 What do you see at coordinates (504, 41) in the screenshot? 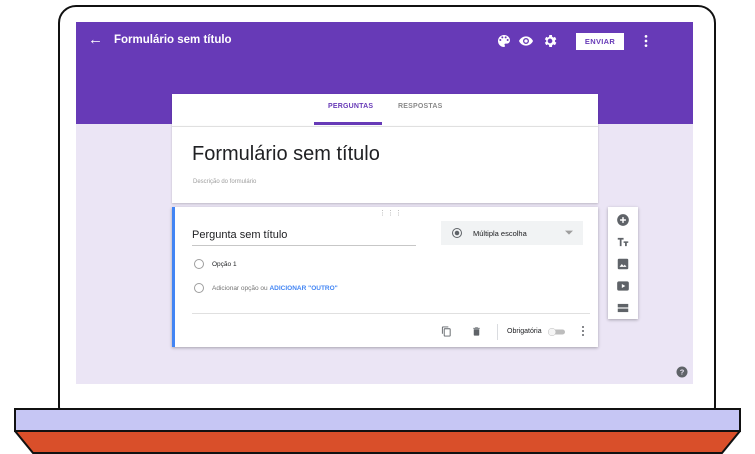
I see `palette-icon` at bounding box center [504, 41].